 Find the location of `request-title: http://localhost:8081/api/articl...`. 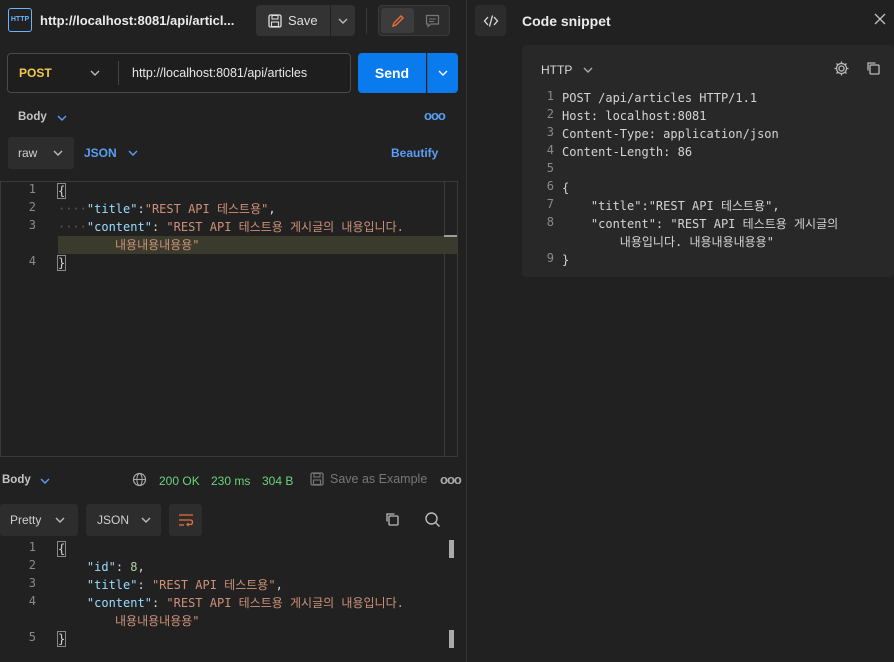

request-title: http://localhost:8081/api/articl... is located at coordinates (140, 20).